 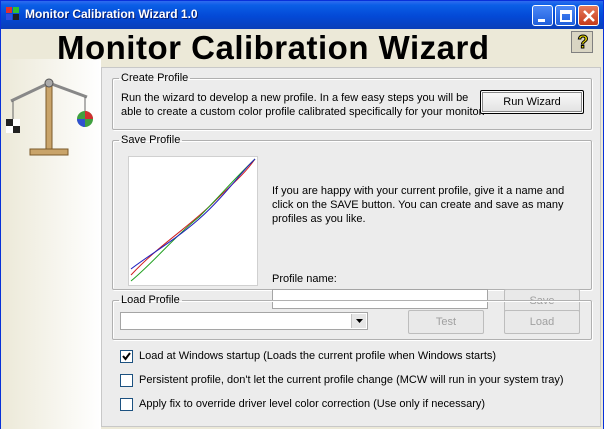 I want to click on test-button: Test, so click(x=446, y=322).